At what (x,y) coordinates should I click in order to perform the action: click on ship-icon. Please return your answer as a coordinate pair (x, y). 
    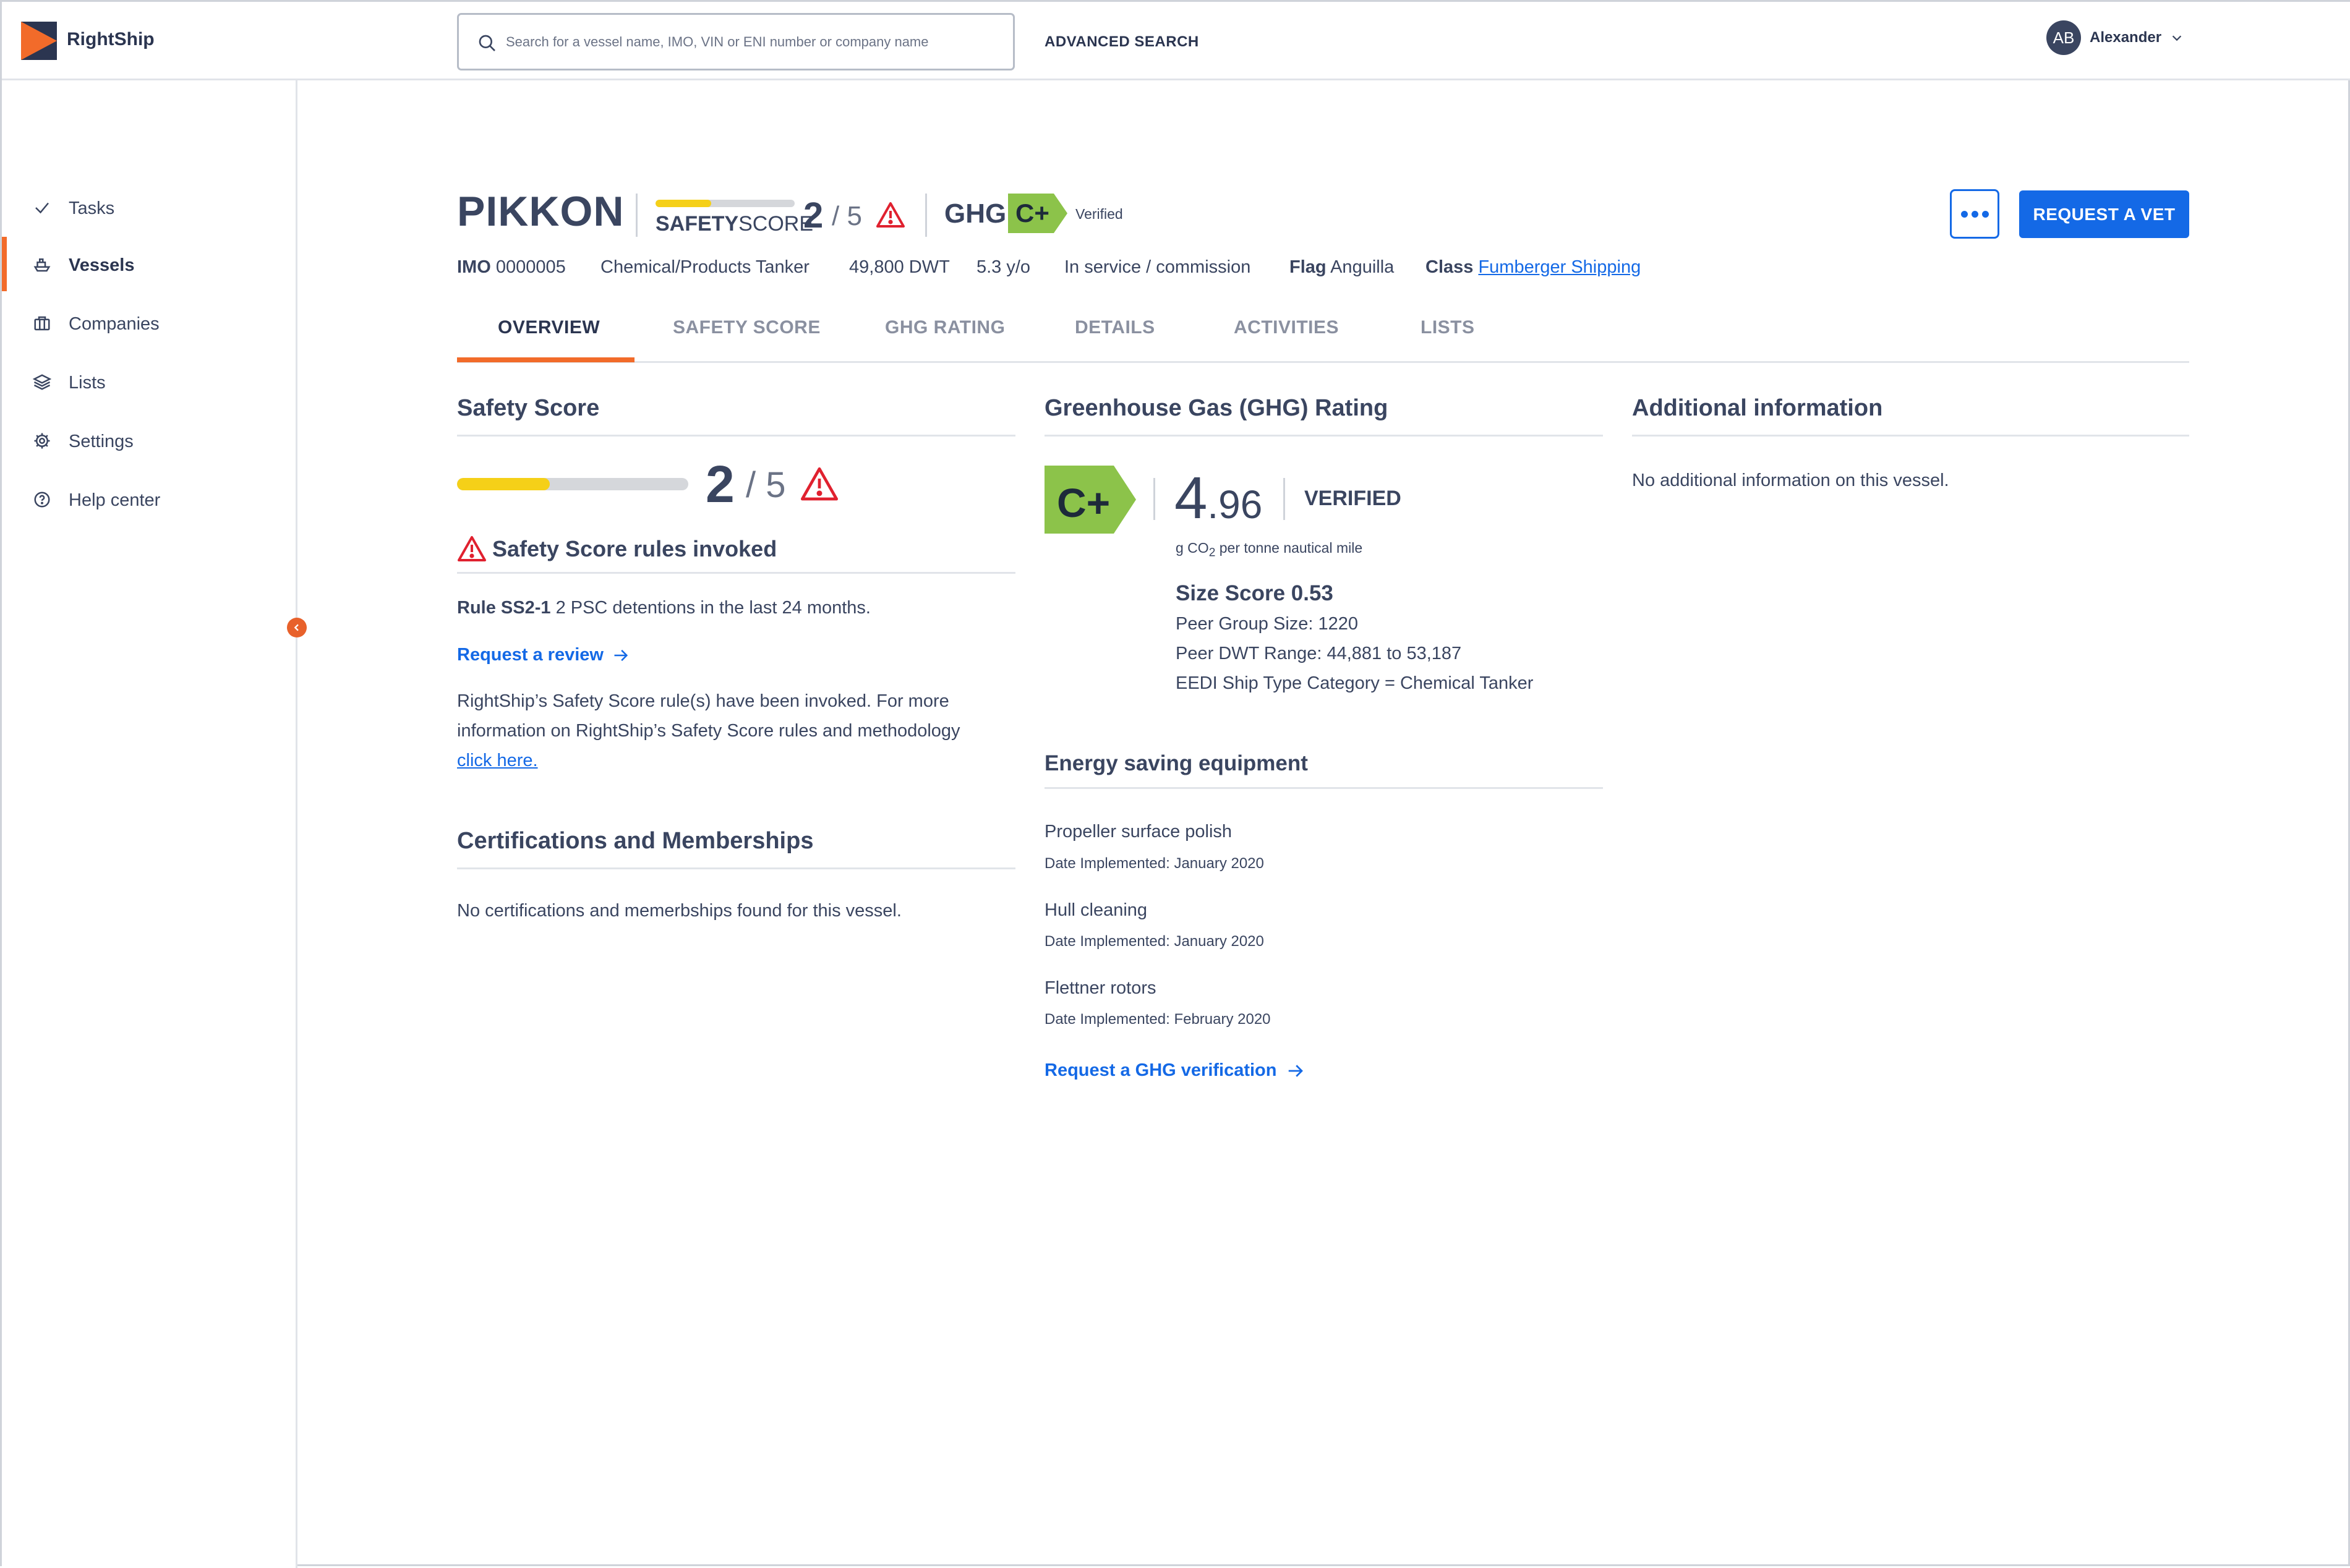
    Looking at the image, I should click on (42, 265).